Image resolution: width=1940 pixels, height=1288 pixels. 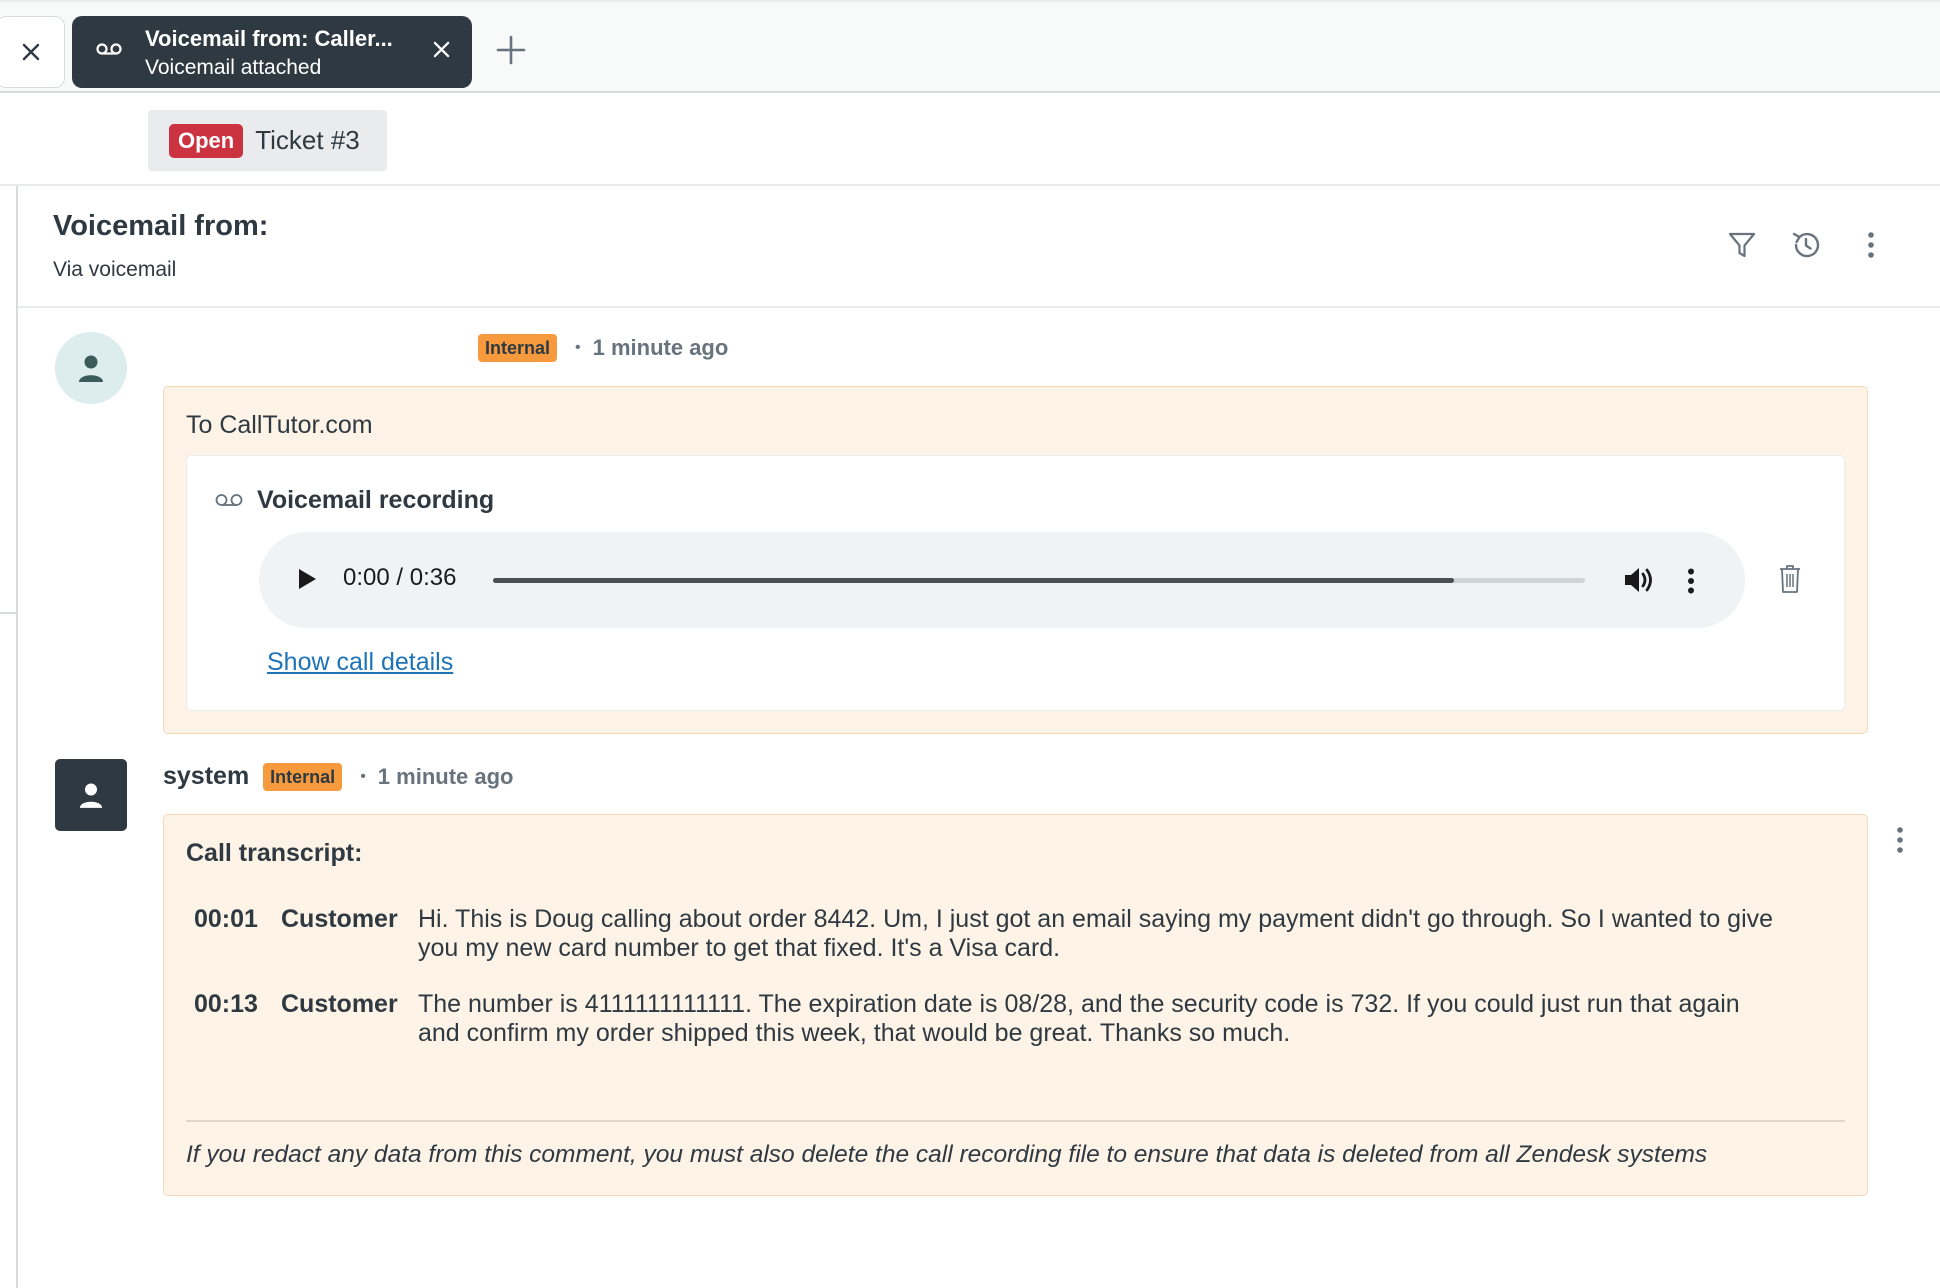 What do you see at coordinates (206, 140) in the screenshot?
I see `status-badge: Open` at bounding box center [206, 140].